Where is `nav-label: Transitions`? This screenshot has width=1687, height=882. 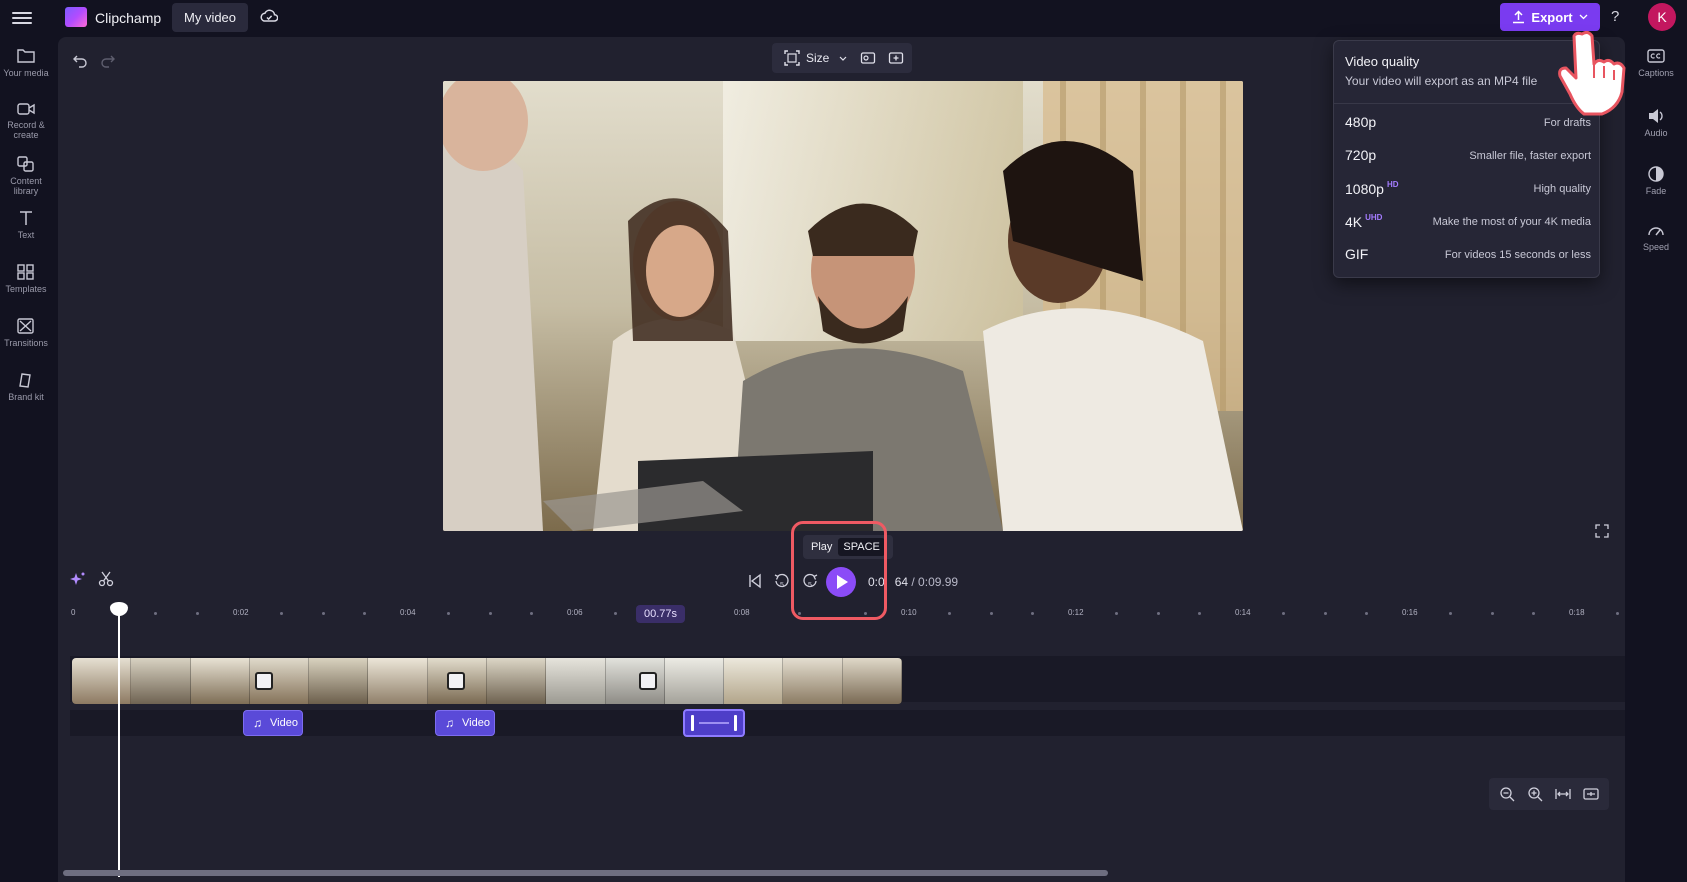 nav-label: Transitions is located at coordinates (26, 343).